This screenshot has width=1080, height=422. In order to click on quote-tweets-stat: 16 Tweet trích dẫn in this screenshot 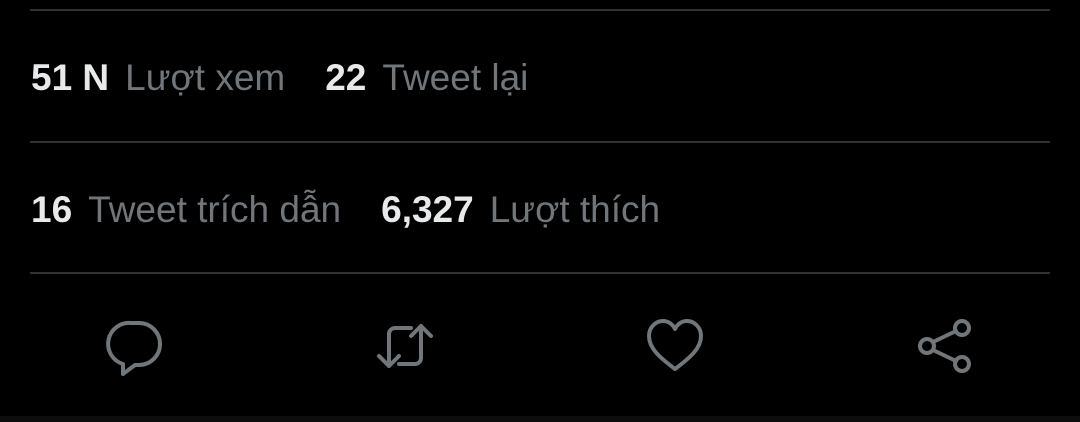, I will do `click(186, 210)`.